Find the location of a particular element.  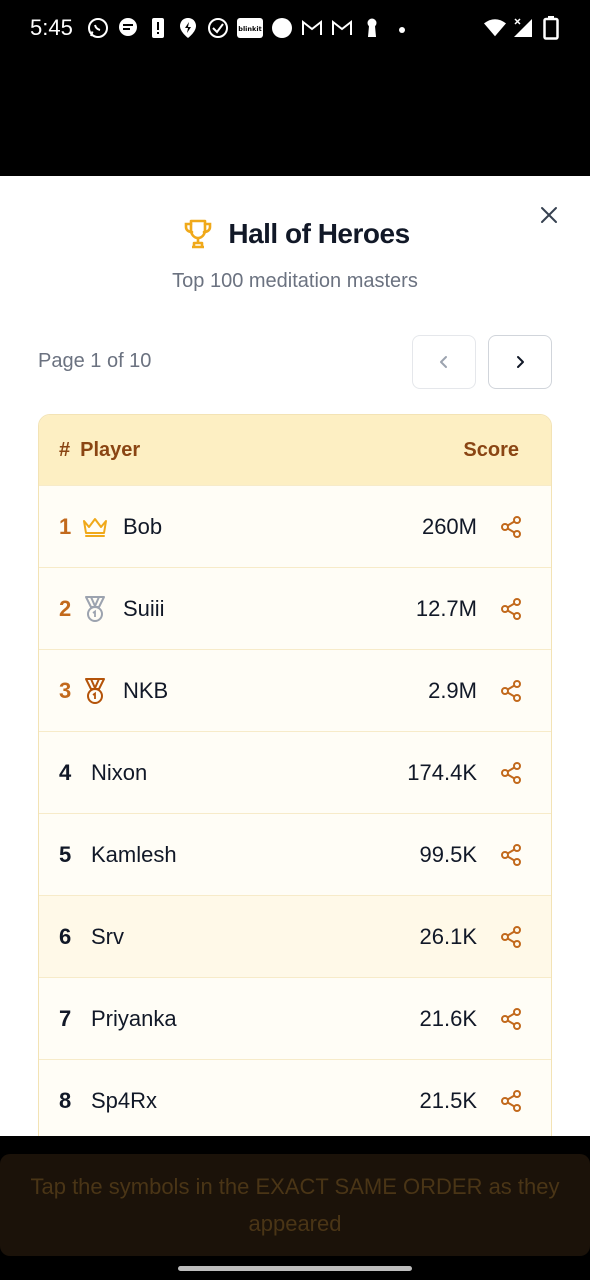

player-name: NKB is located at coordinates (146, 690).